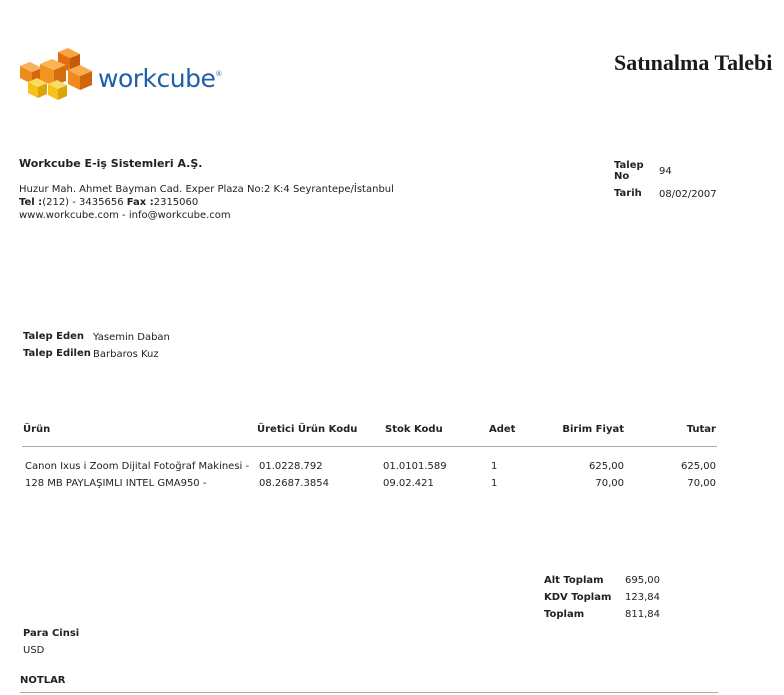 Image resolution: width=784 pixels, height=695 pixels. Describe the element at coordinates (125, 215) in the screenshot. I see `company-web: www.workcube.com - info@workcube.com` at that location.